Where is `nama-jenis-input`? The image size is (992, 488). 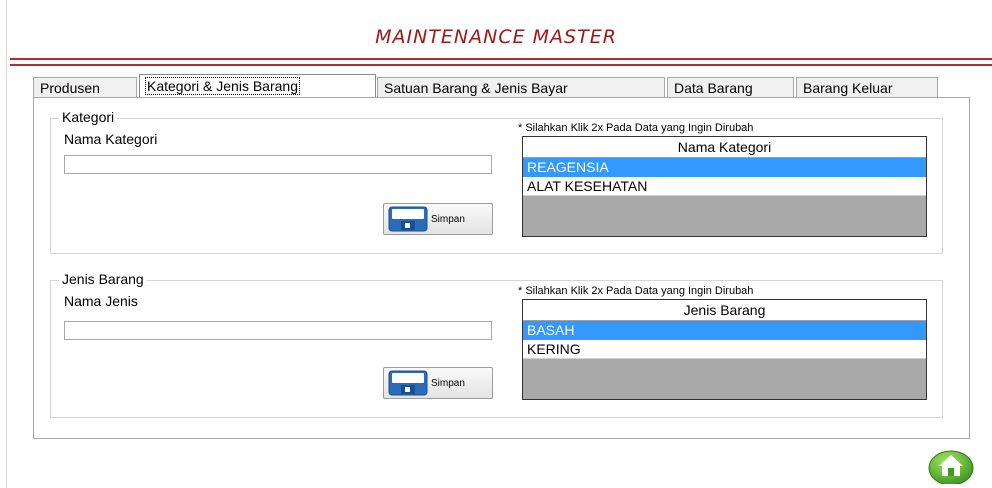 nama-jenis-input is located at coordinates (278, 330).